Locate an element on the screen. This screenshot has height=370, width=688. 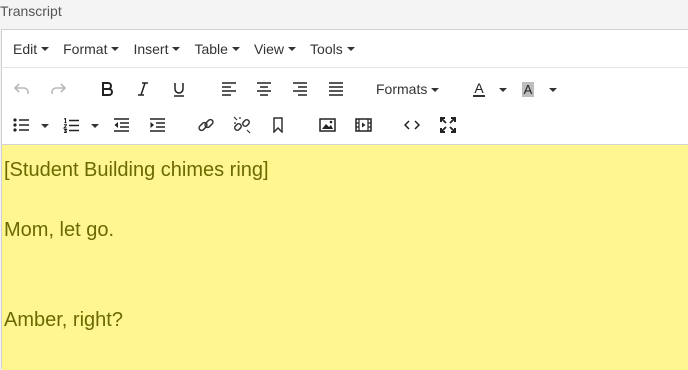
menubar: Edit Format Insert Table View Tools is located at coordinates (345, 49).